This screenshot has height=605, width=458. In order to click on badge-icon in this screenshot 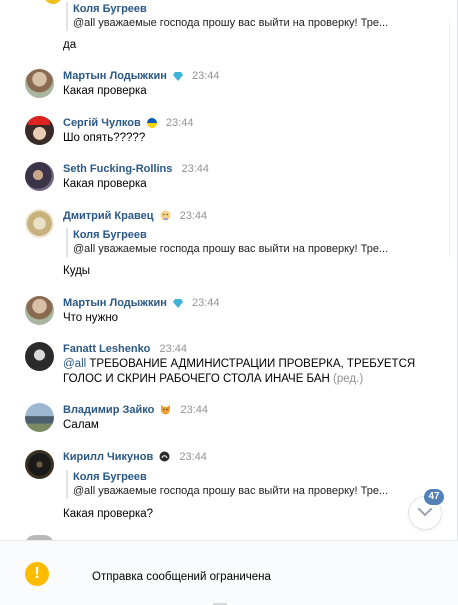, I will do `click(164, 458)`.